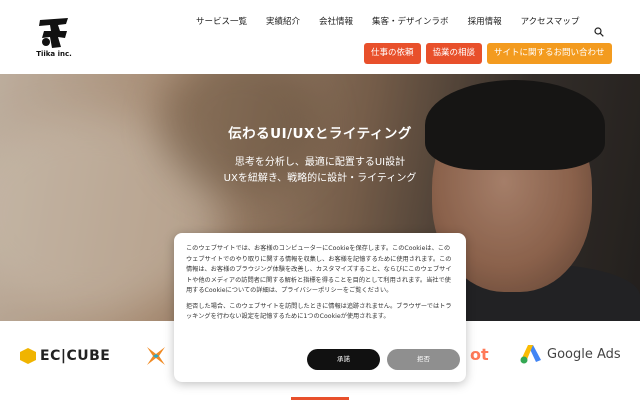 Image resolution: width=640 pixels, height=400 pixels. I want to click on hero-title: 伝わるUI/UXとライティング, so click(320, 134).